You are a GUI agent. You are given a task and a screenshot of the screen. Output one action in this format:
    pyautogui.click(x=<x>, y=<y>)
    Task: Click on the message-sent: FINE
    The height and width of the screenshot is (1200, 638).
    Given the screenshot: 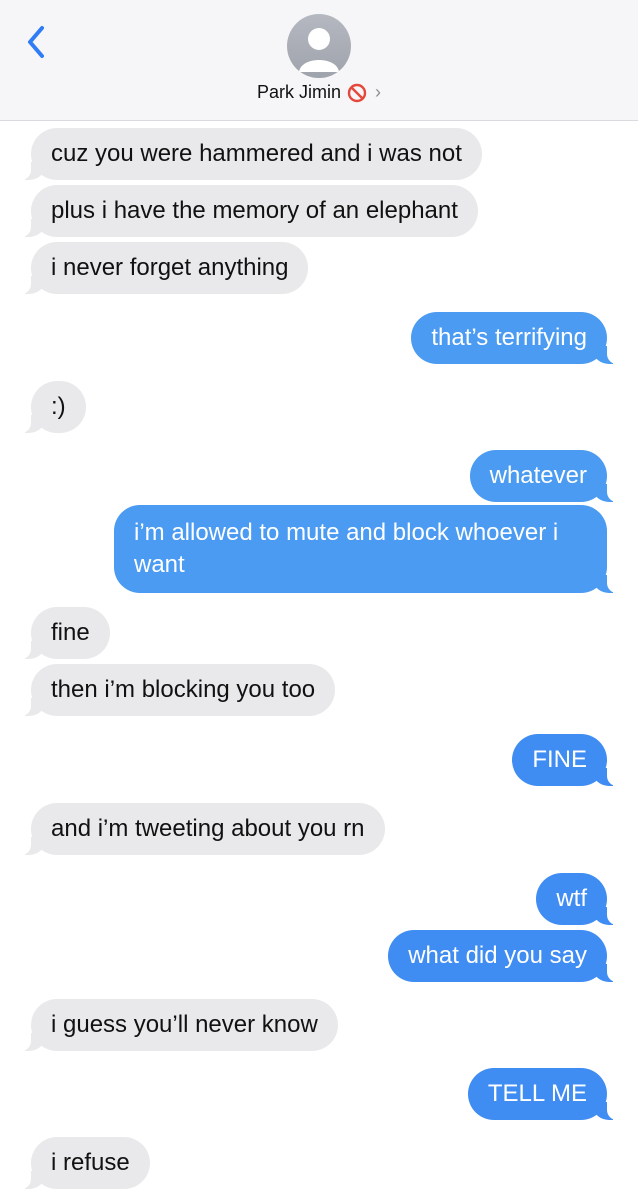 What is the action you would take?
    pyautogui.click(x=564, y=760)
    